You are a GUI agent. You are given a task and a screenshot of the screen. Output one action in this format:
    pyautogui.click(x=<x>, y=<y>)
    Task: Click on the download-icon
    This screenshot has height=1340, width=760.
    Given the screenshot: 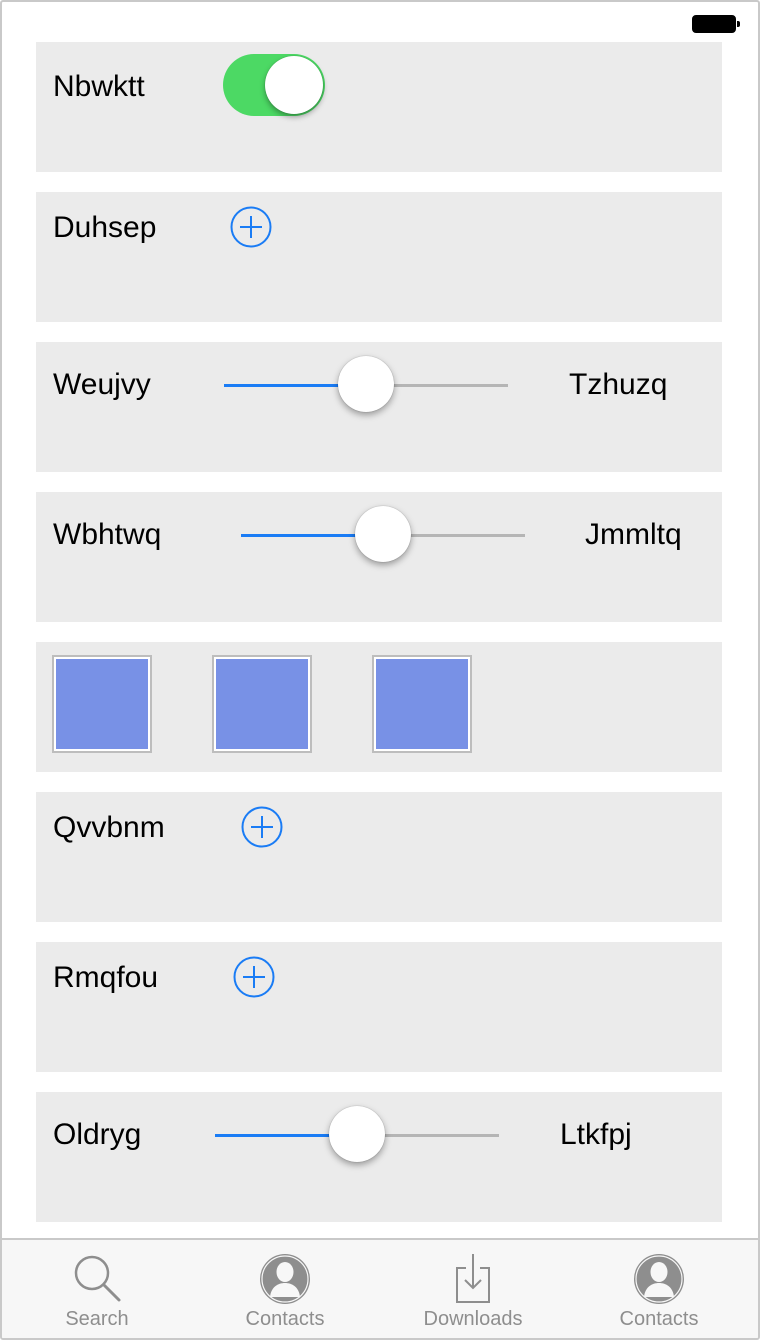 What is the action you would take?
    pyautogui.click(x=473, y=1278)
    